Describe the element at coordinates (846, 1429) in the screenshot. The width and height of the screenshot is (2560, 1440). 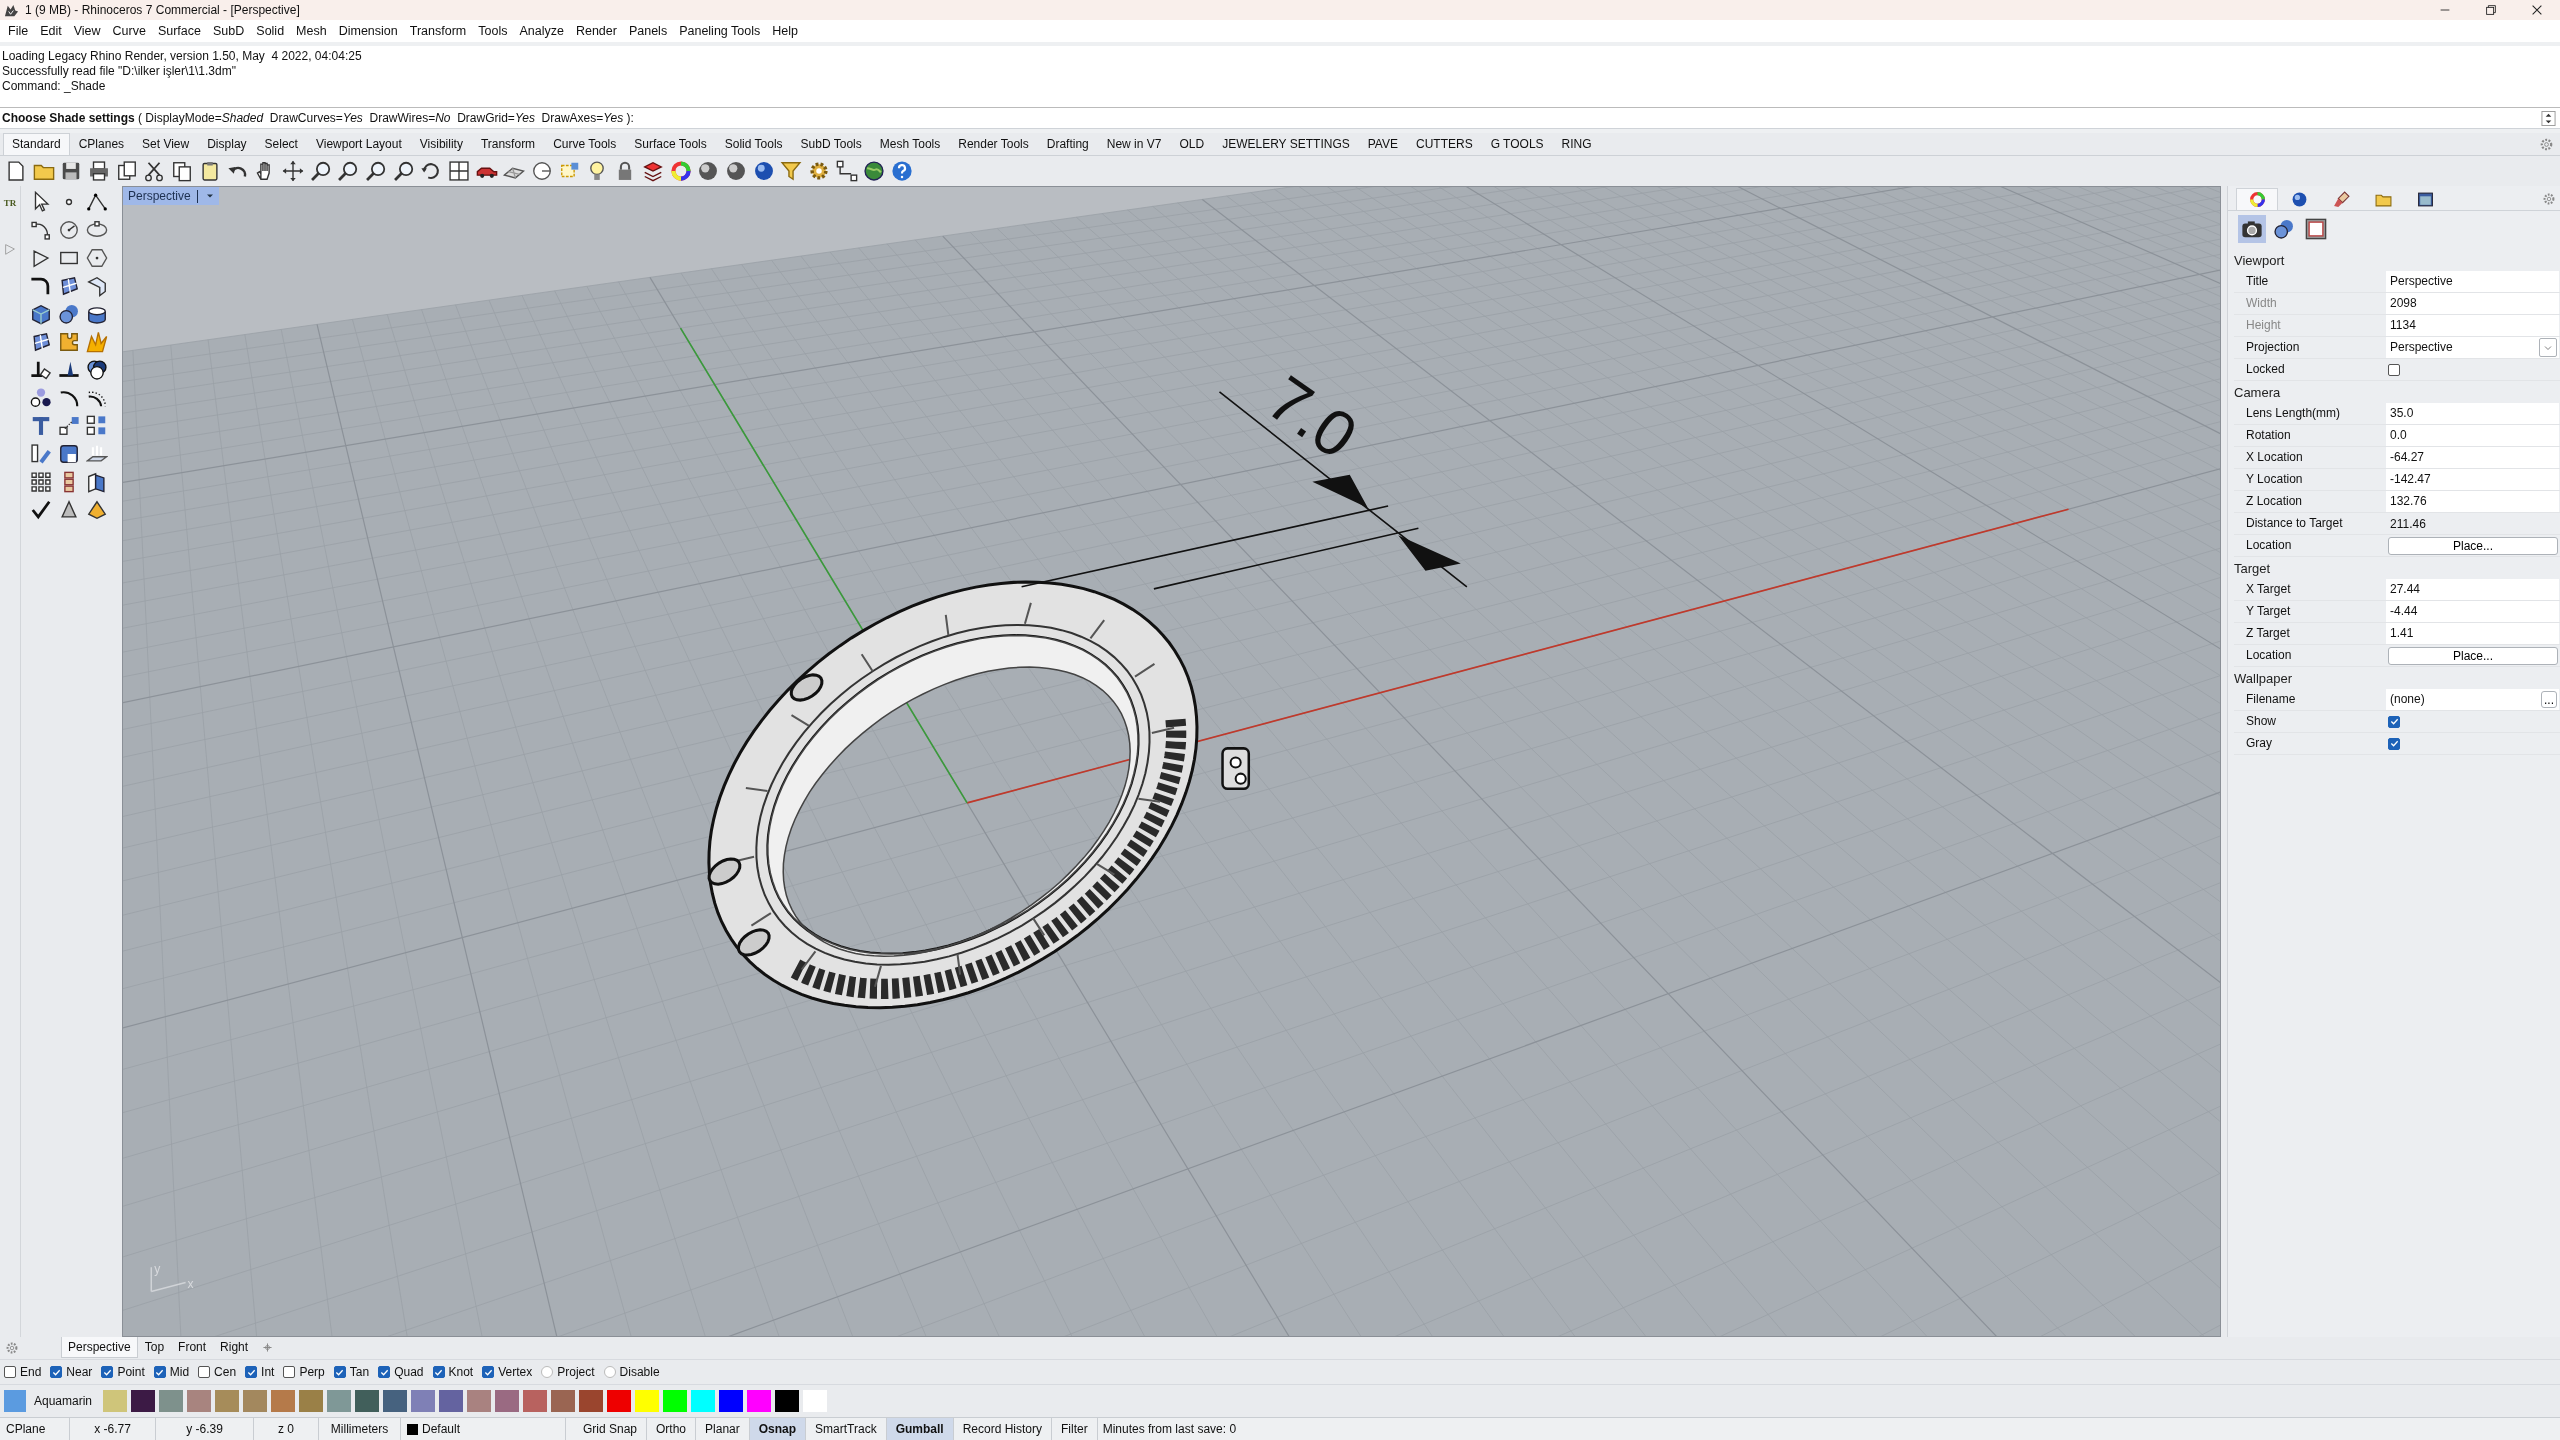
I see `status-toggle: SmartTrack` at that location.